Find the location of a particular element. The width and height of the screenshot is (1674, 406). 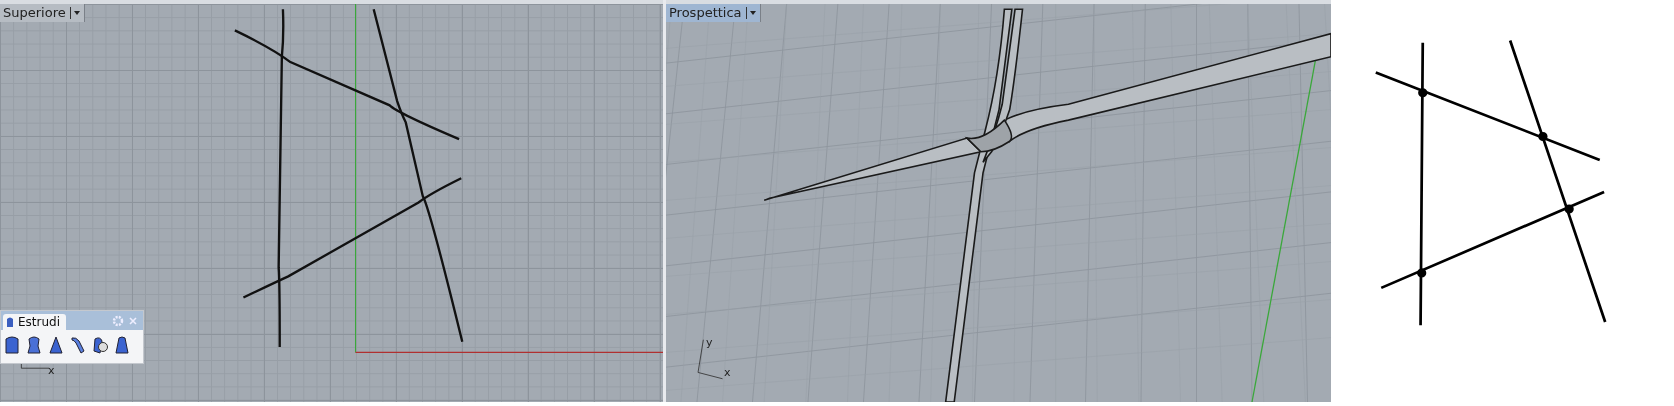

extrude-icon is located at coordinates (10, 322).